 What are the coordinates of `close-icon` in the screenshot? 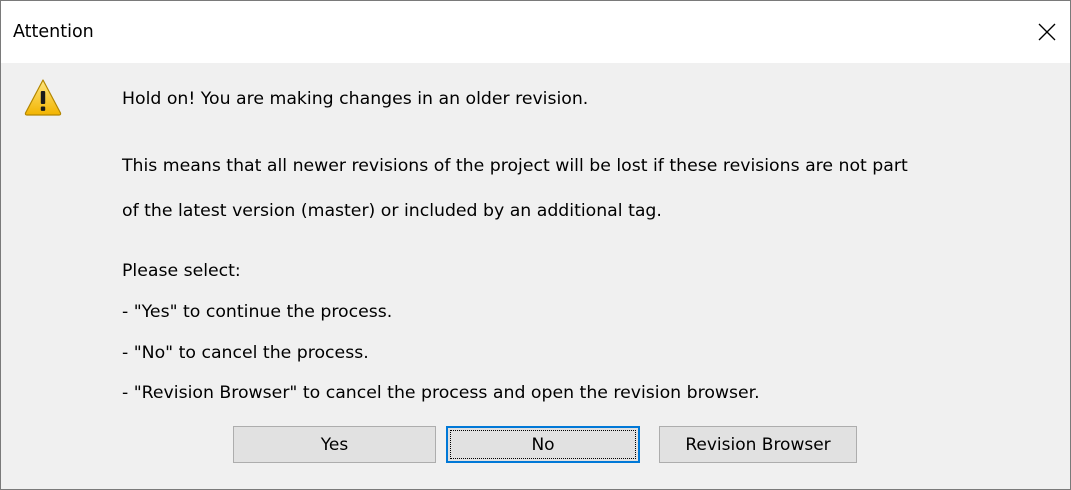 It's located at (1047, 32).